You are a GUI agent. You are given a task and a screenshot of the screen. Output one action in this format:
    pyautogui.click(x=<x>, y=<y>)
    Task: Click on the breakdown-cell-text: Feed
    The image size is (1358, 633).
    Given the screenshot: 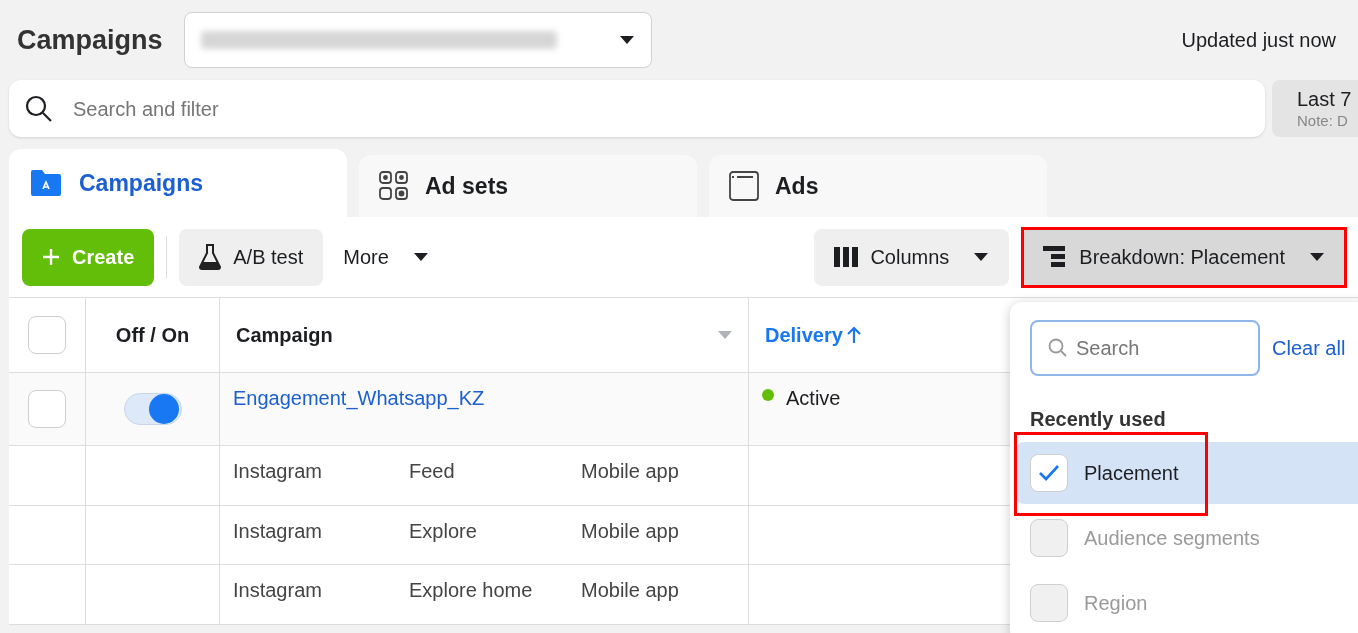 What is the action you would take?
    pyautogui.click(x=432, y=471)
    